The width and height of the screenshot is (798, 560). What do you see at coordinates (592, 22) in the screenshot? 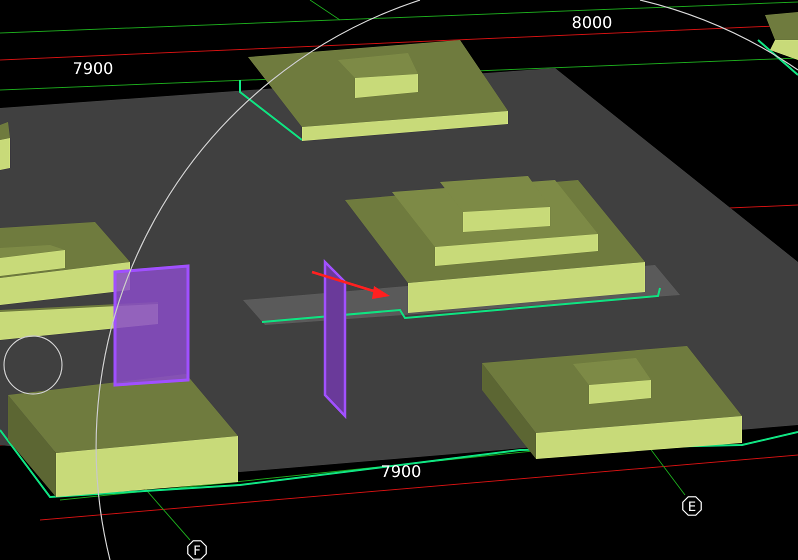
I see `dimension-label: 8000` at bounding box center [592, 22].